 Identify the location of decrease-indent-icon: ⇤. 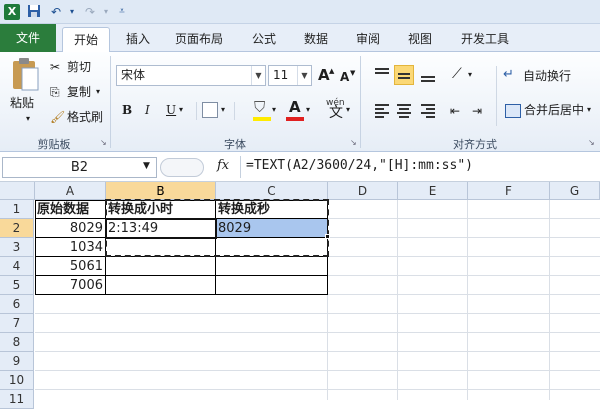
(455, 111).